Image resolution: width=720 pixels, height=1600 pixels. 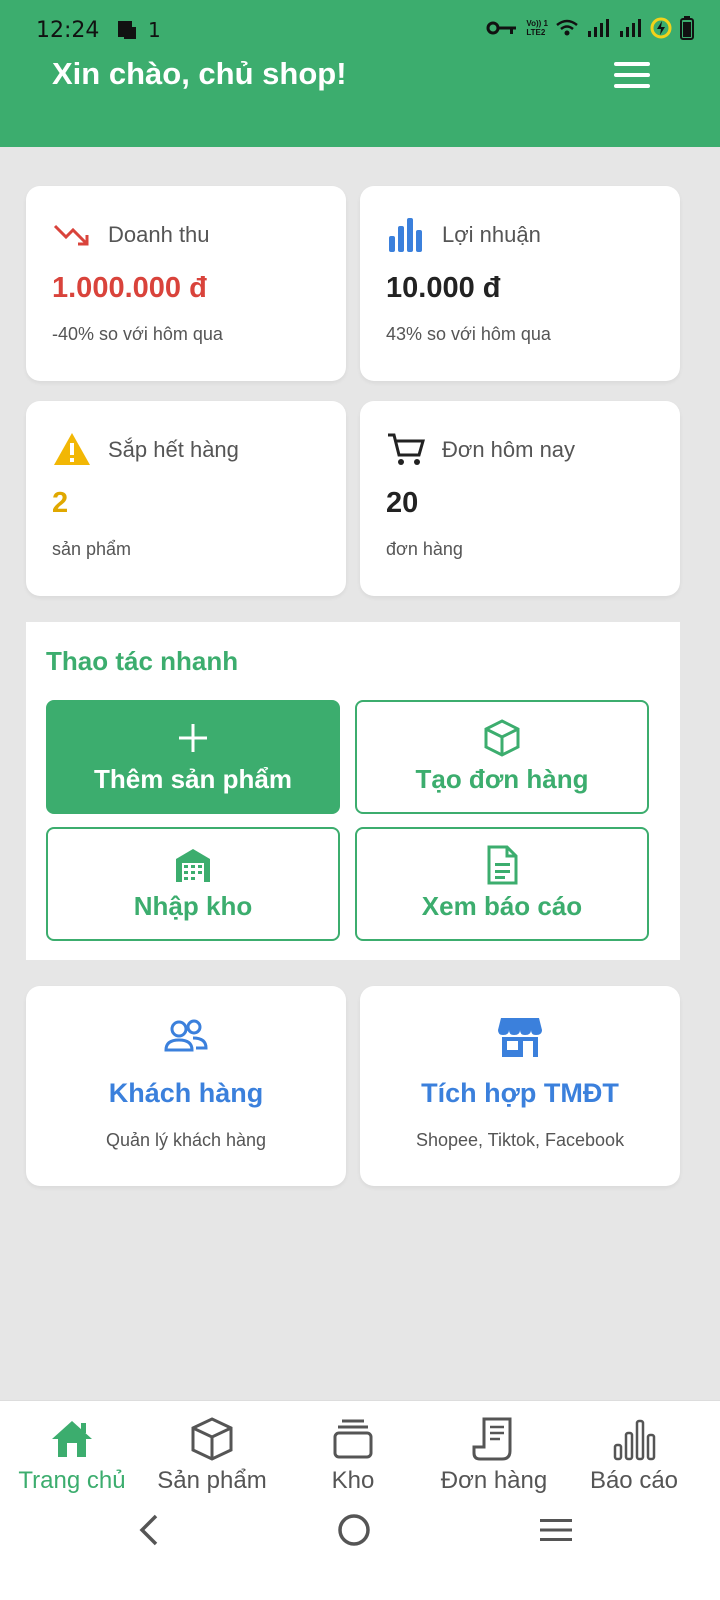 I want to click on nav-products: Sản phẩm, so click(x=212, y=1455).